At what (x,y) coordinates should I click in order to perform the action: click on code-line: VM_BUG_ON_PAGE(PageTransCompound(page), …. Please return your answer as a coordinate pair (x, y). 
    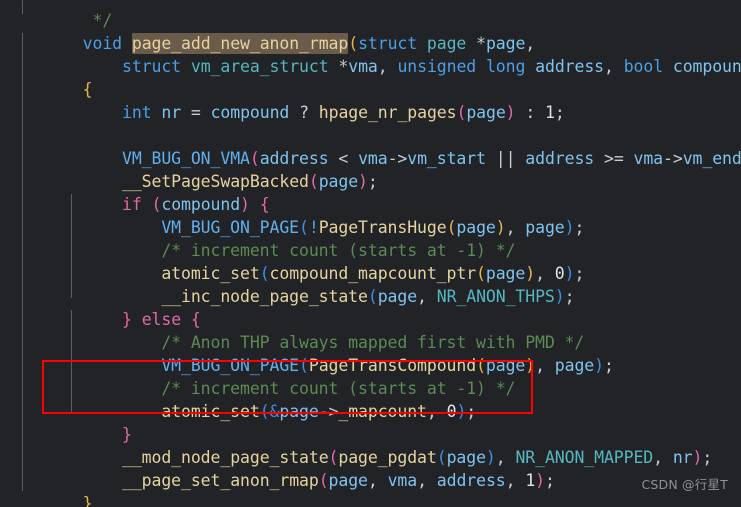
    Looking at the image, I should click on (370, 353).